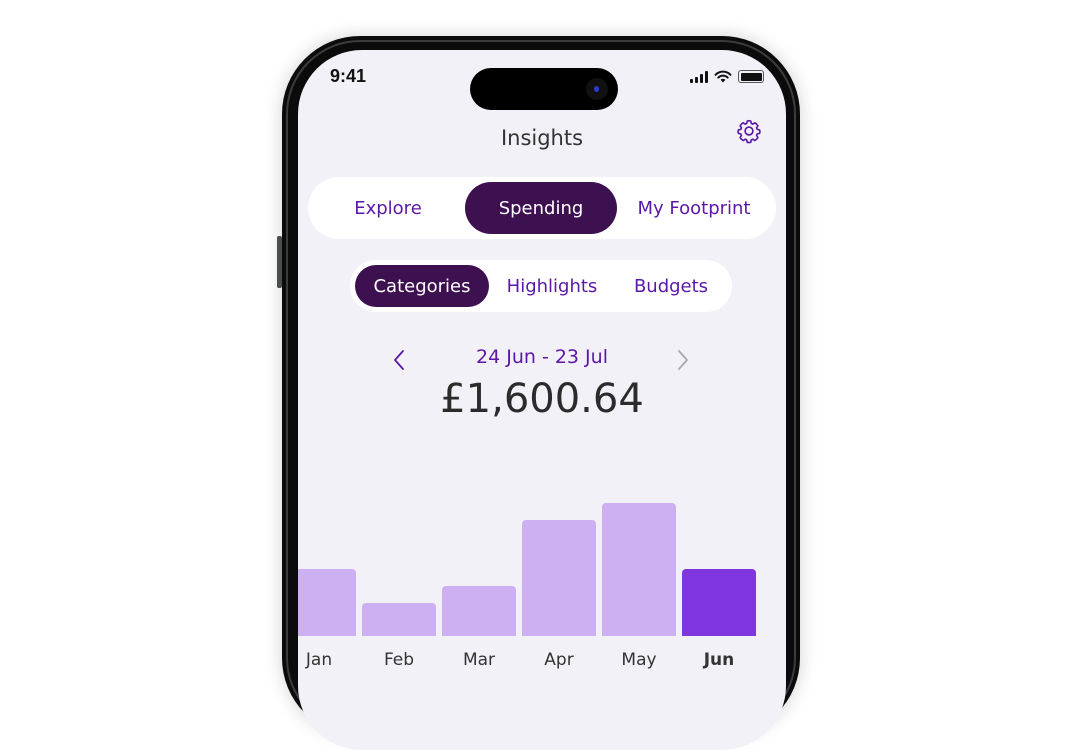  Describe the element at coordinates (348, 76) in the screenshot. I see `status-time: 9:41` at that location.